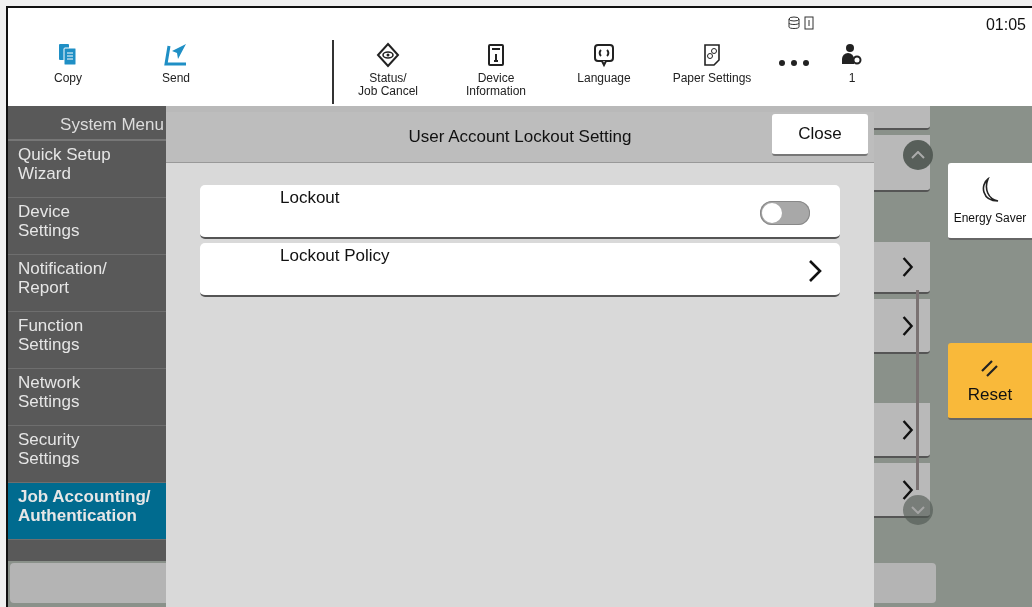 This screenshot has width=1032, height=607. What do you see at coordinates (520, 137) in the screenshot?
I see `dialog-title: User Account Lockout Setting` at bounding box center [520, 137].